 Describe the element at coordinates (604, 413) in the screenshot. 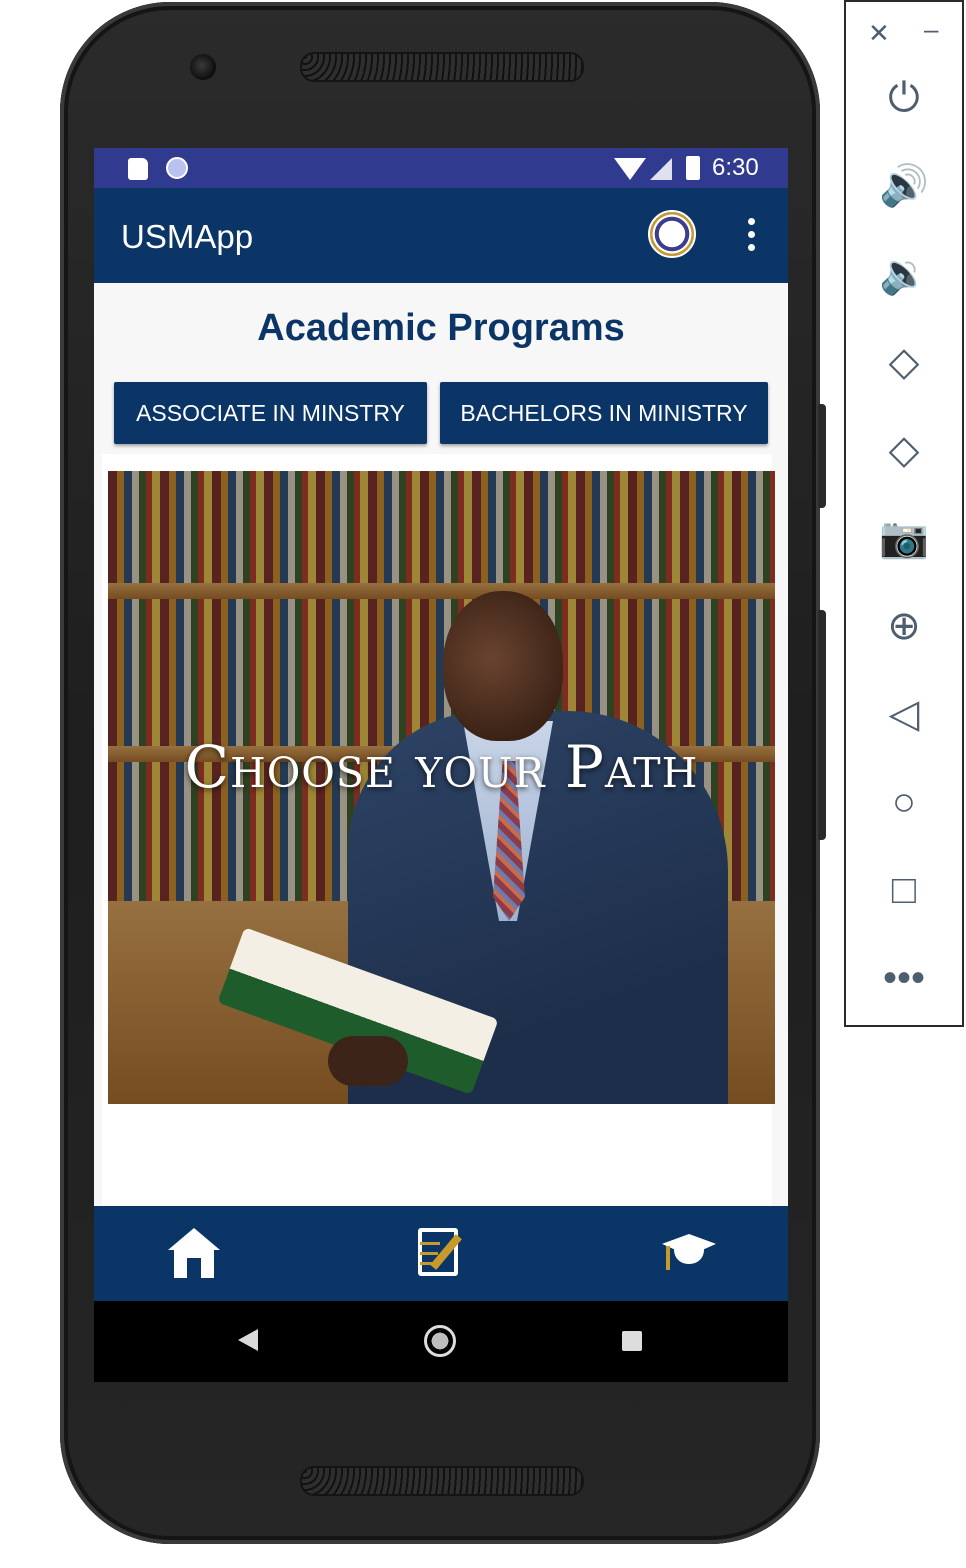

I see `bachelors-in-ministry-button: BACHELORS IN MINISTRY` at that location.